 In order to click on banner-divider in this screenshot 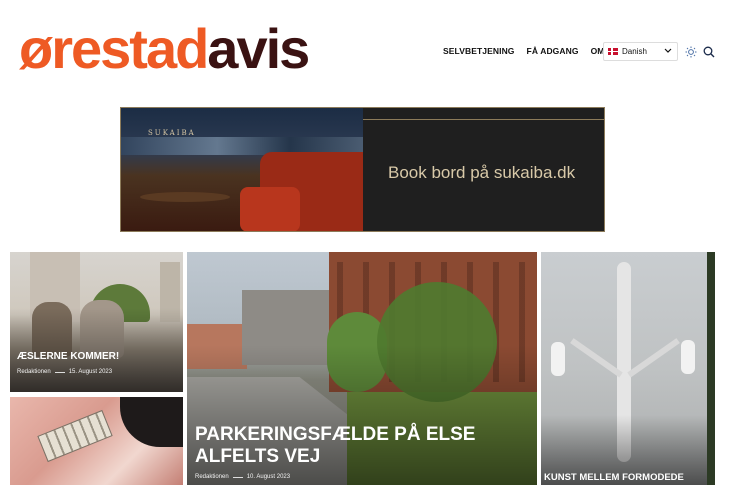, I will do `click(484, 119)`.